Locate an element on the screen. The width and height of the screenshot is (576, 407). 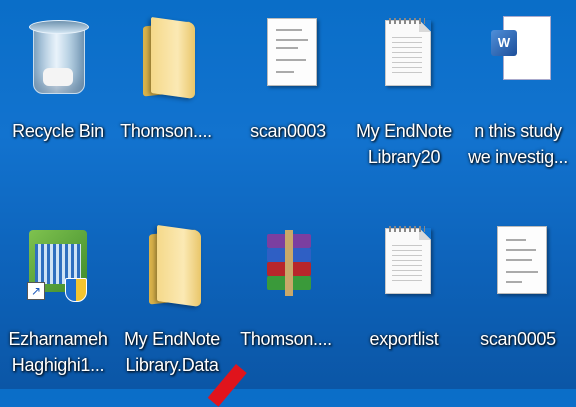
desktop-item-label: My EndNote Library20 is located at coordinates (404, 144).